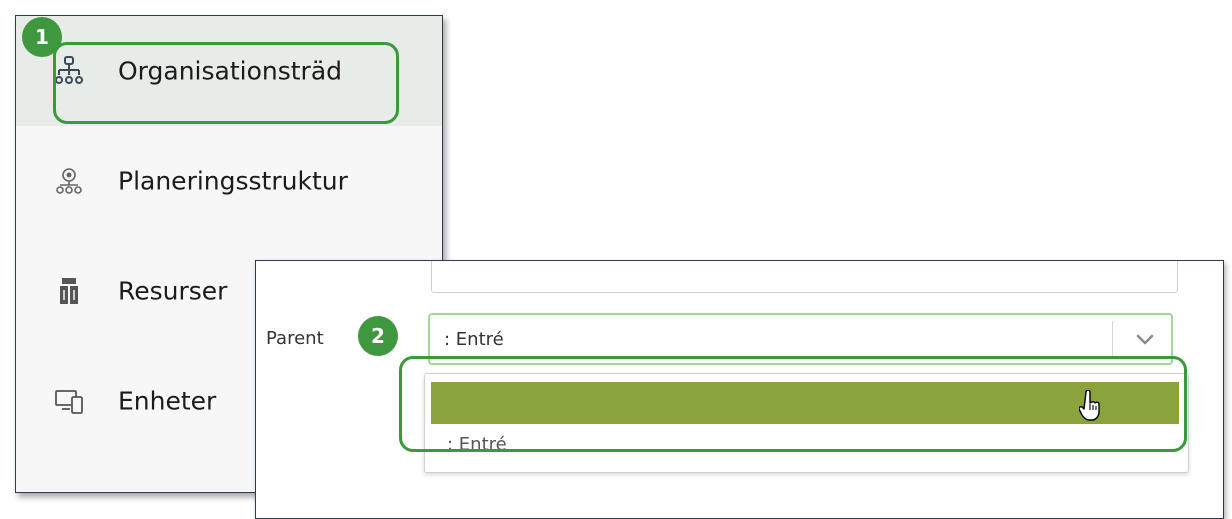  I want to click on devices-icon, so click(69, 402).